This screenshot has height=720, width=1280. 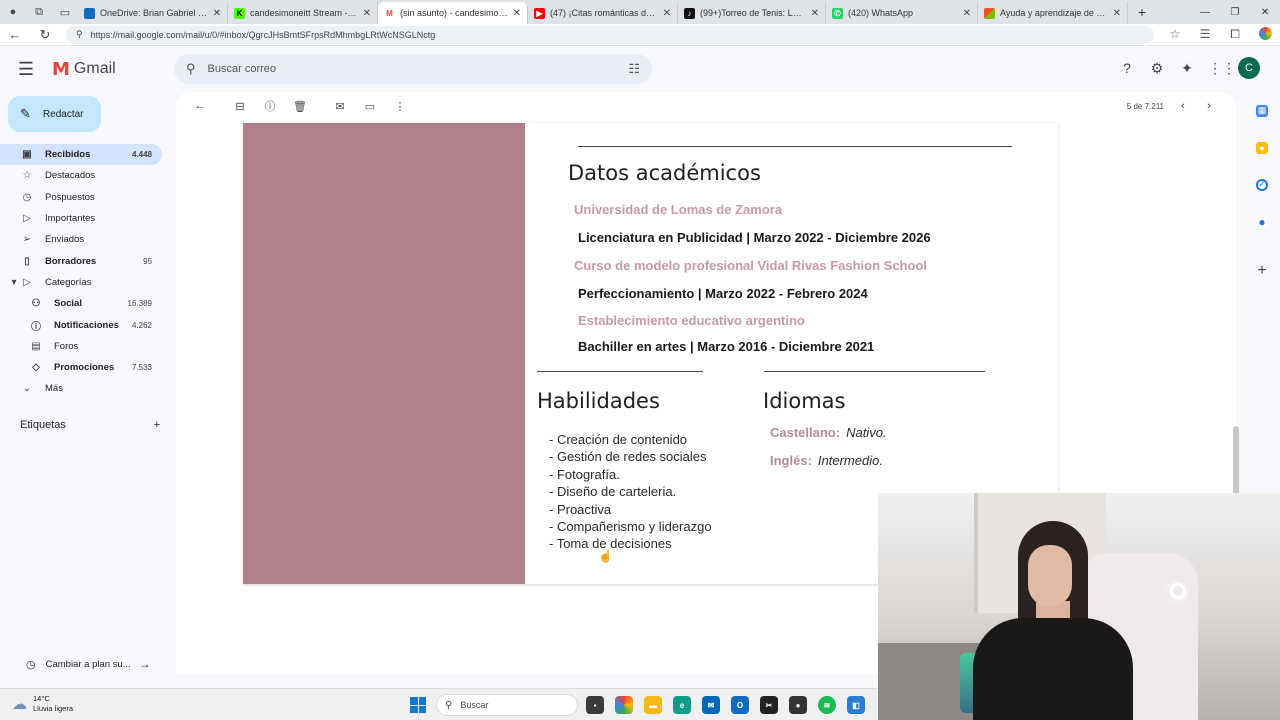 I want to click on divider-line, so click(x=620, y=371).